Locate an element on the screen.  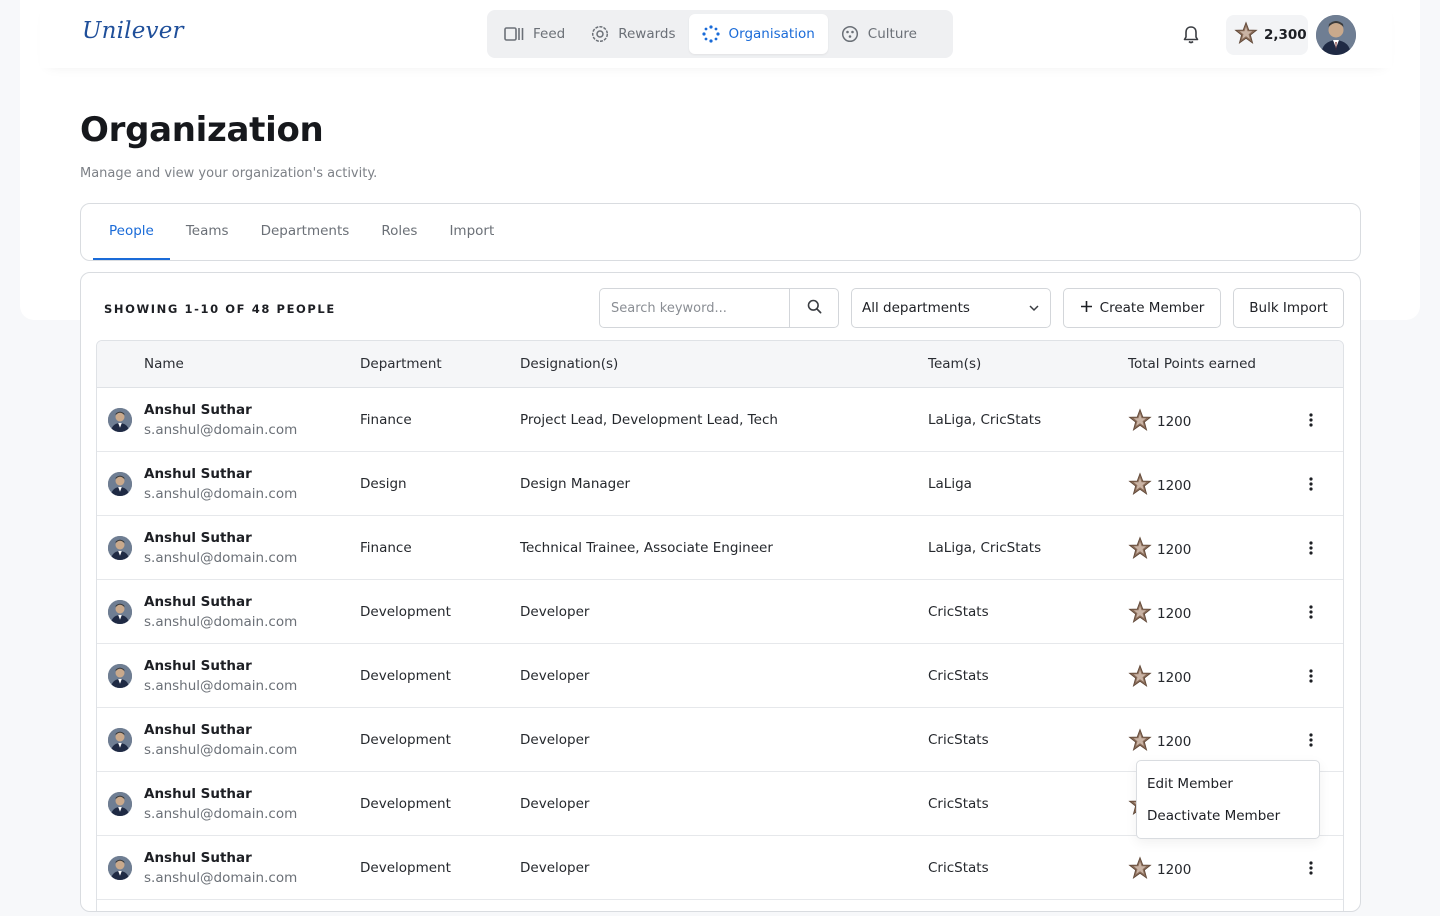
nav-item-label: Organisation is located at coordinates (771, 34).